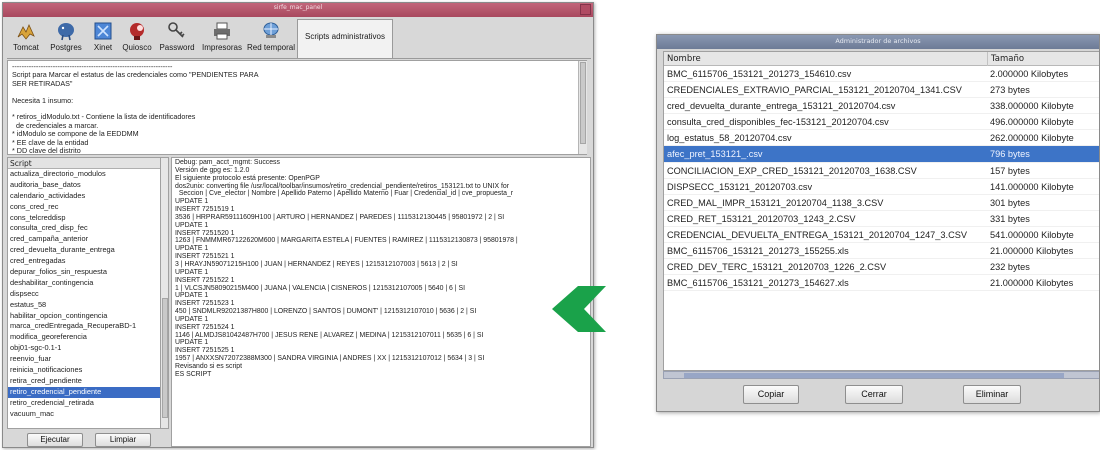  What do you see at coordinates (878, 42) in the screenshot?
I see `window-titlebar: Administrador de archivos` at bounding box center [878, 42].